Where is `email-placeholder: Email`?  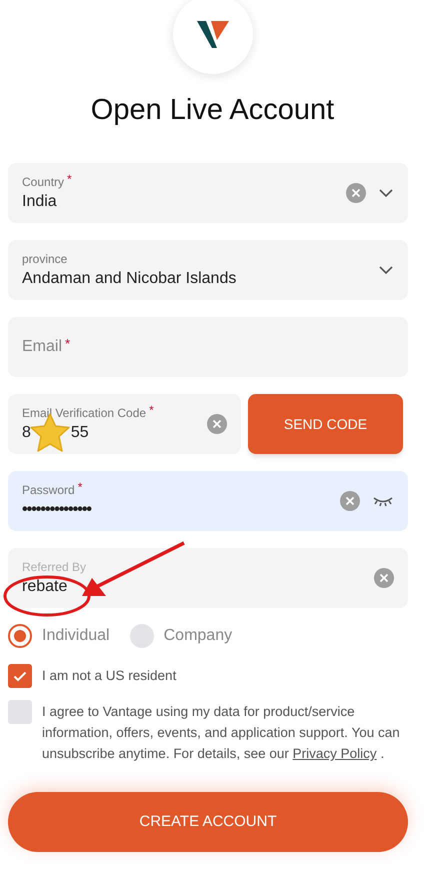 email-placeholder: Email is located at coordinates (42, 347).